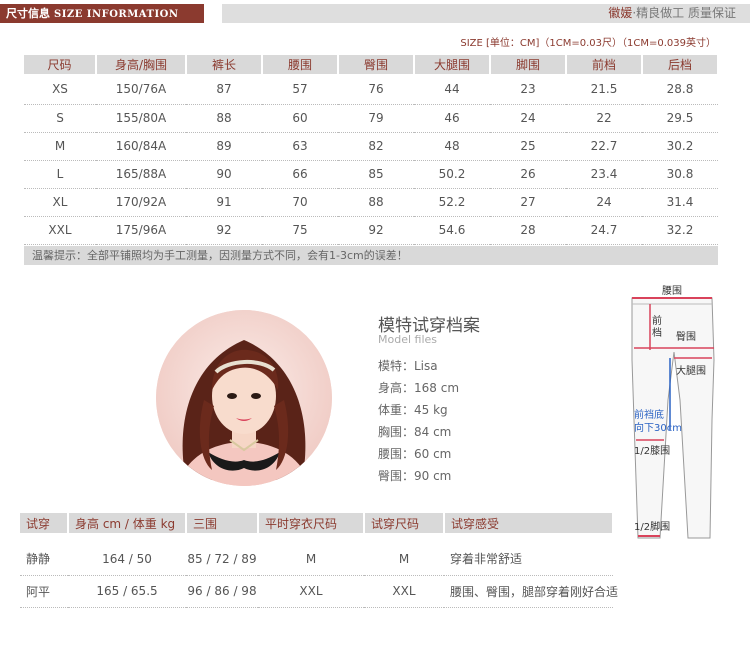 The height and width of the screenshot is (659, 750). I want to click on cell: 91, so click(224, 202).